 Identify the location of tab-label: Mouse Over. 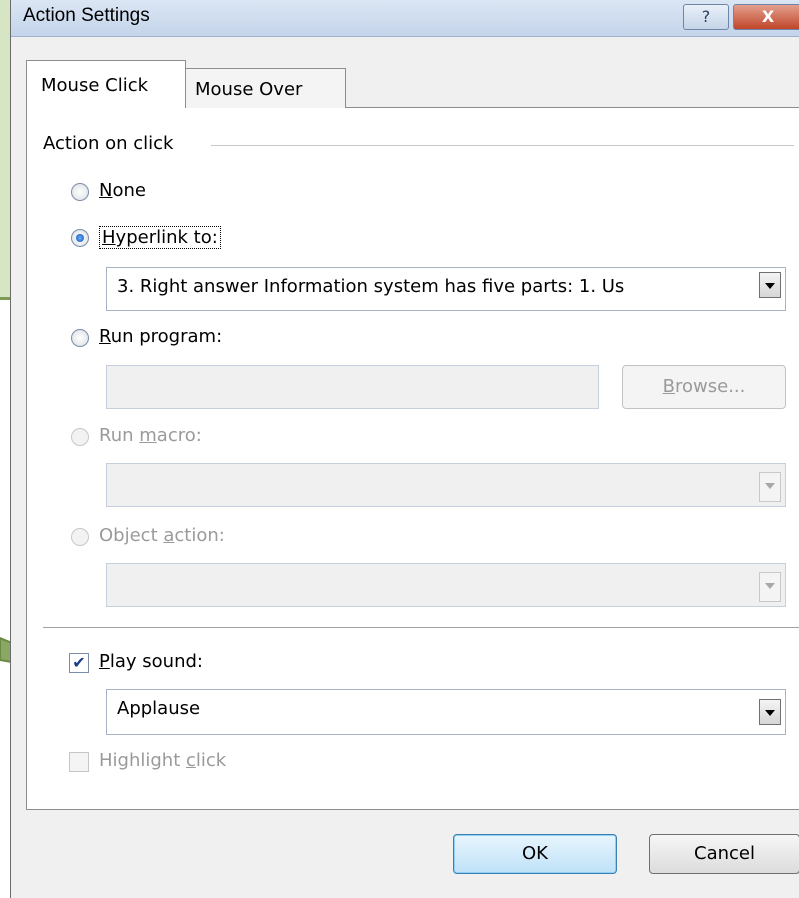
(249, 89).